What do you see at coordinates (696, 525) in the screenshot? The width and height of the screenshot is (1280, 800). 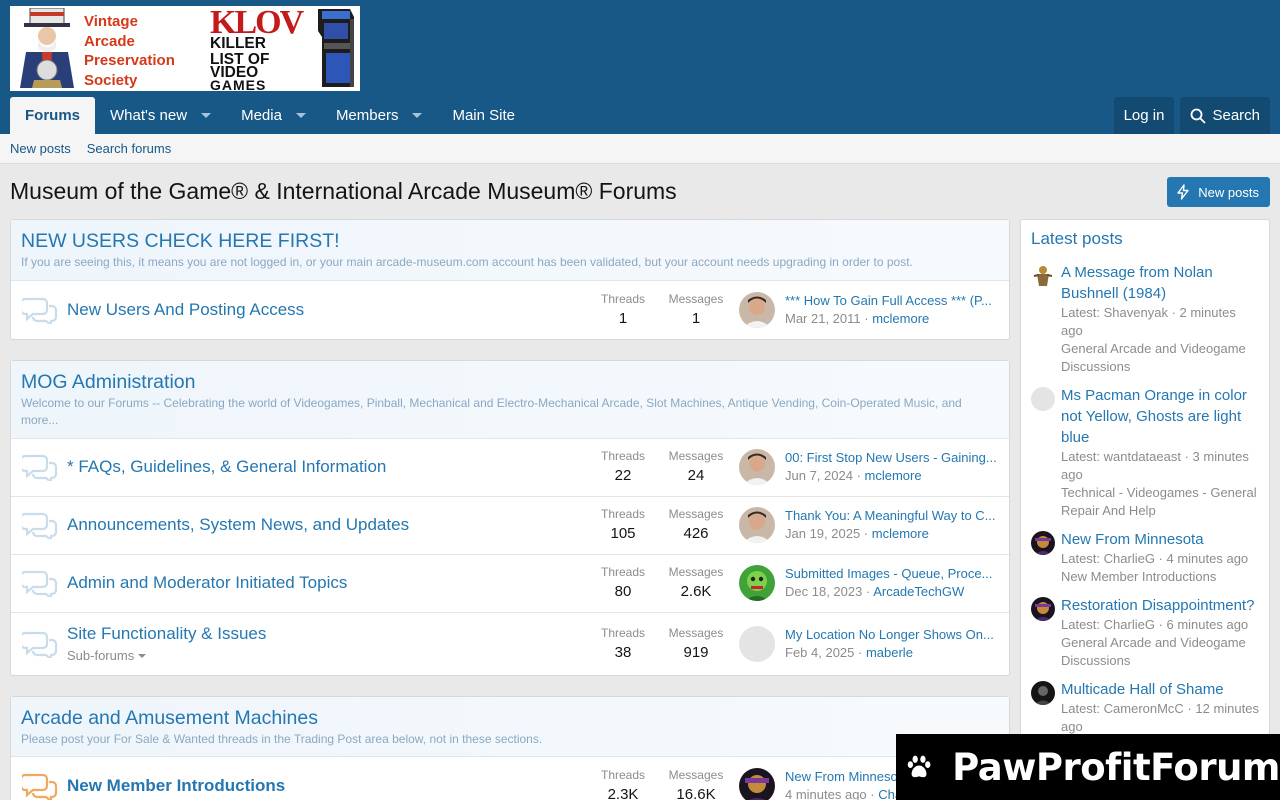 I see `messages-stat: Messages 426` at bounding box center [696, 525].